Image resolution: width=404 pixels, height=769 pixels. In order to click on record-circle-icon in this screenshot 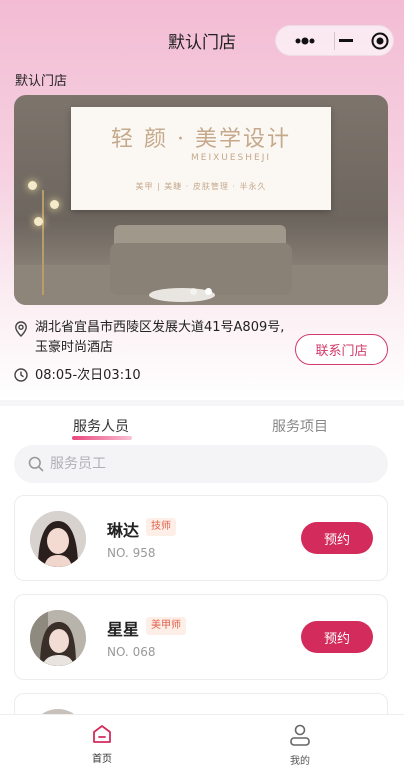, I will do `click(380, 40)`.